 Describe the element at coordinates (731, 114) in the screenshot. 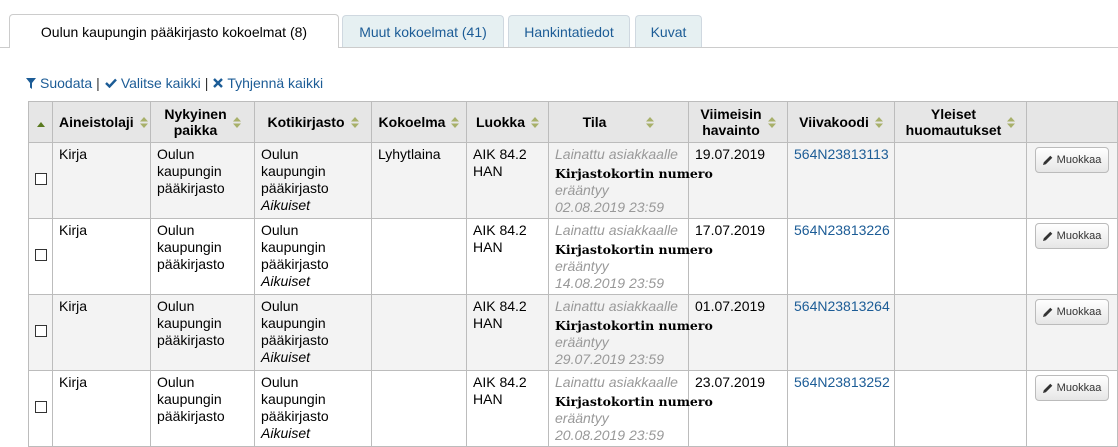

I see `header-label-line: Viimeisin` at that location.